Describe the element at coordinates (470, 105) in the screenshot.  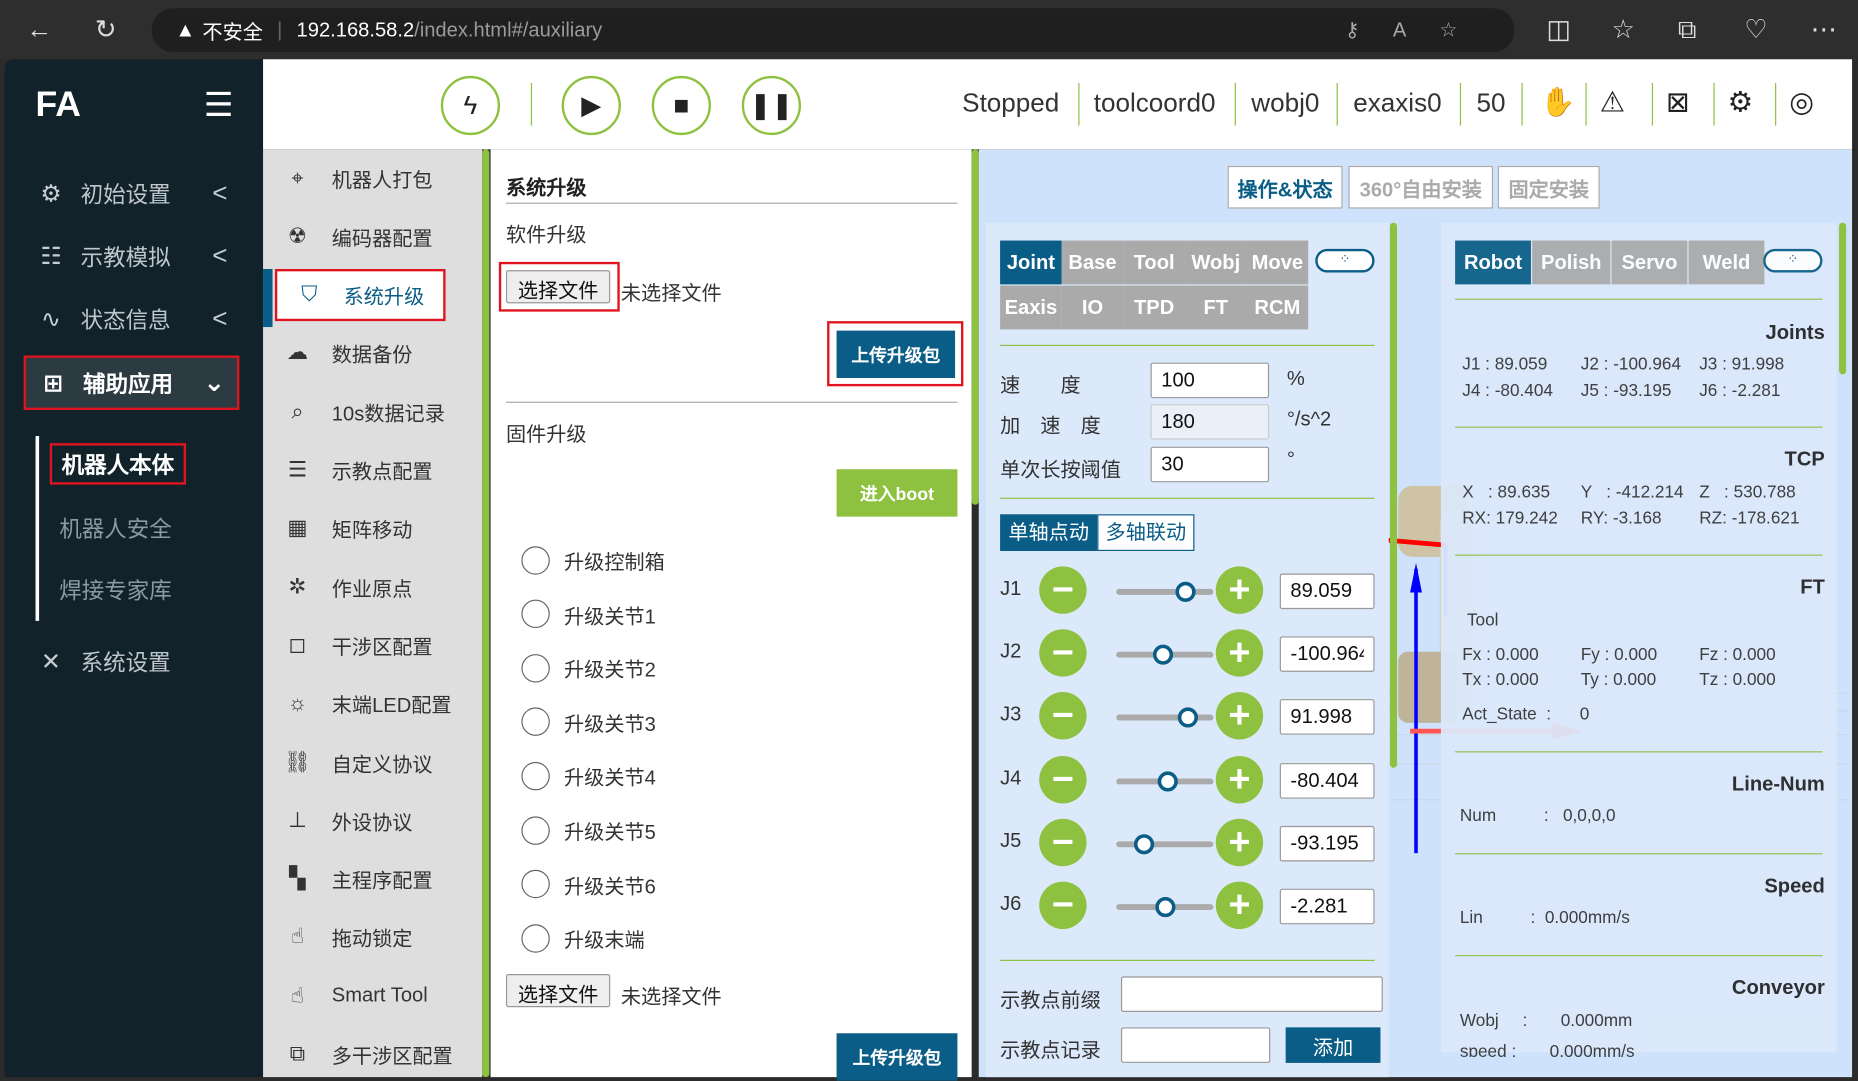
I see `enable-button: ϟ` at that location.